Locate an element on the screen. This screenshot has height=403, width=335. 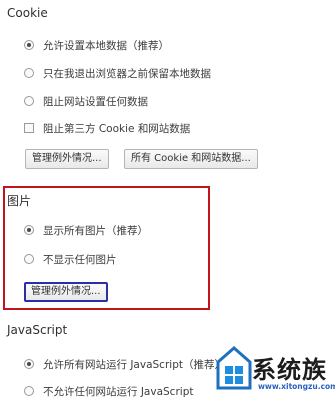
checkbox is located at coordinates (29, 128).